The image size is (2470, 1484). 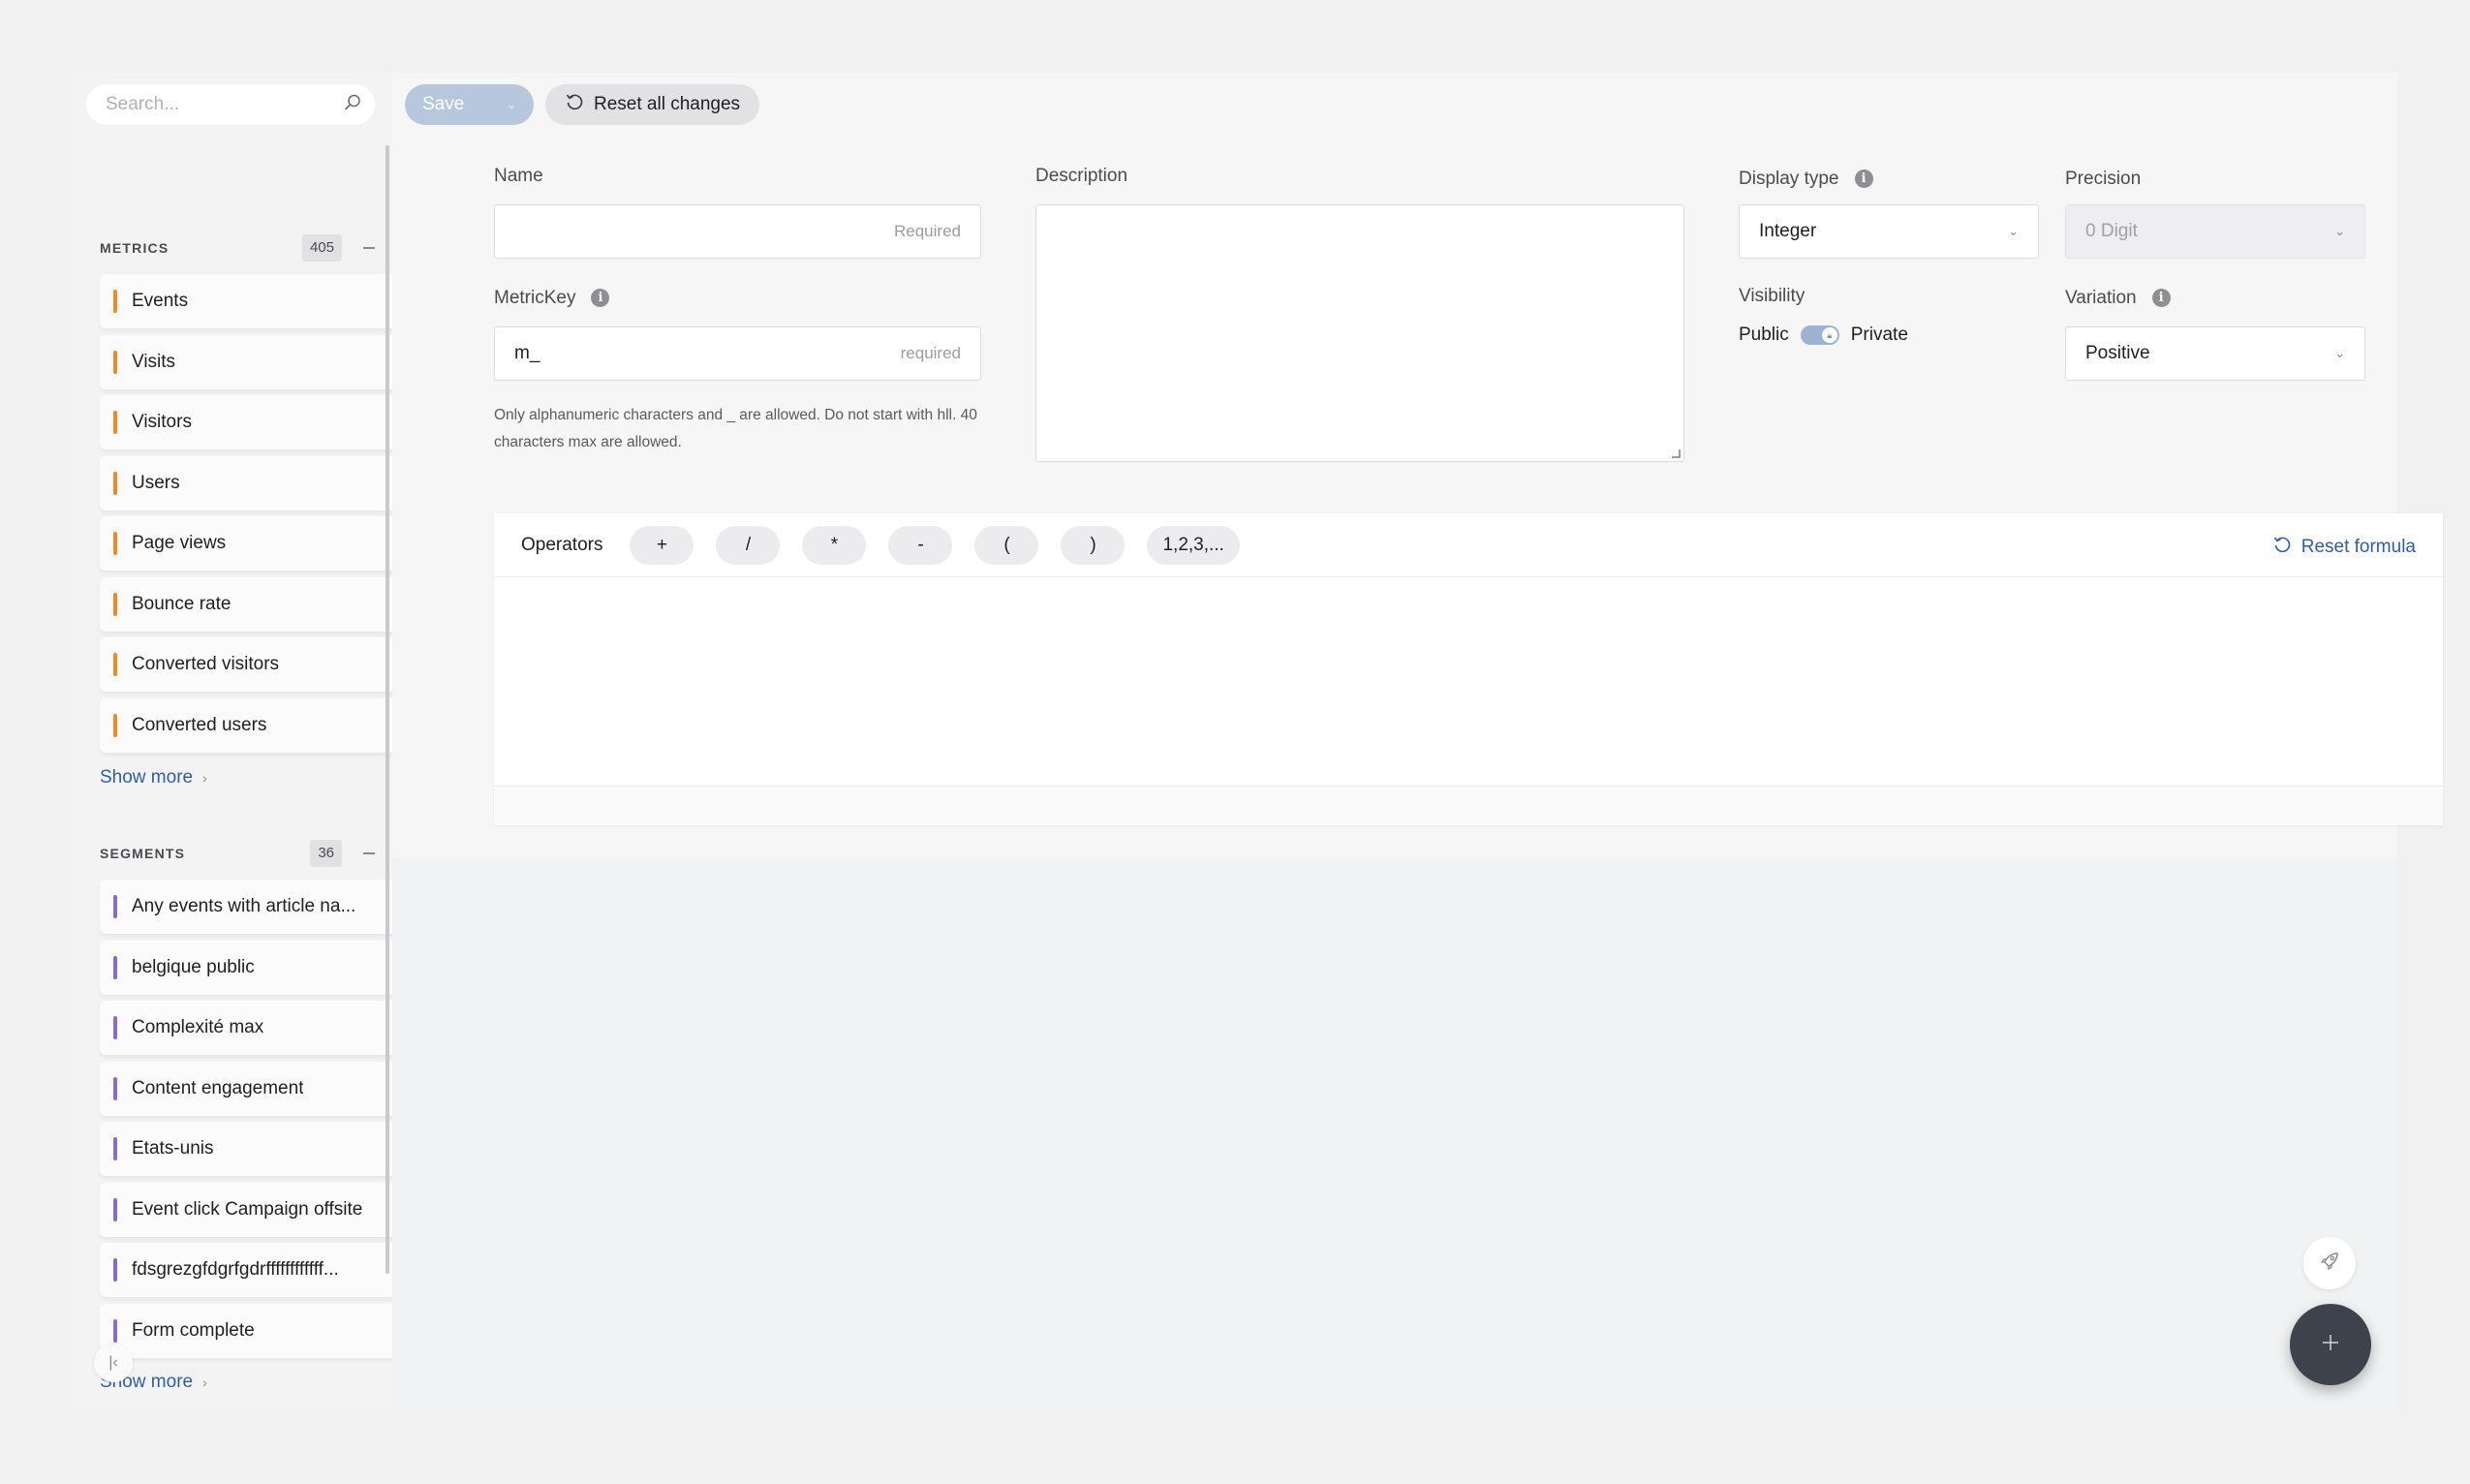 I want to click on description-label: Description, so click(x=1081, y=176).